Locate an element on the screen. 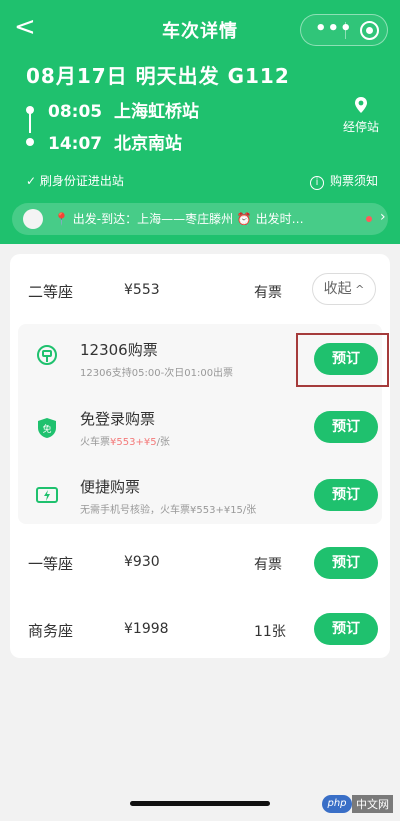  seat-first-class-label: 一等座 is located at coordinates (51, 564).